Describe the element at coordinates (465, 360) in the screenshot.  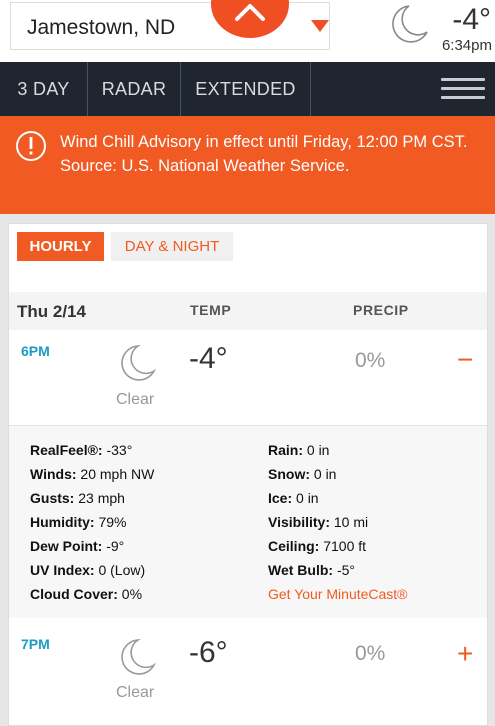
I see `collapse-details-button: −` at that location.